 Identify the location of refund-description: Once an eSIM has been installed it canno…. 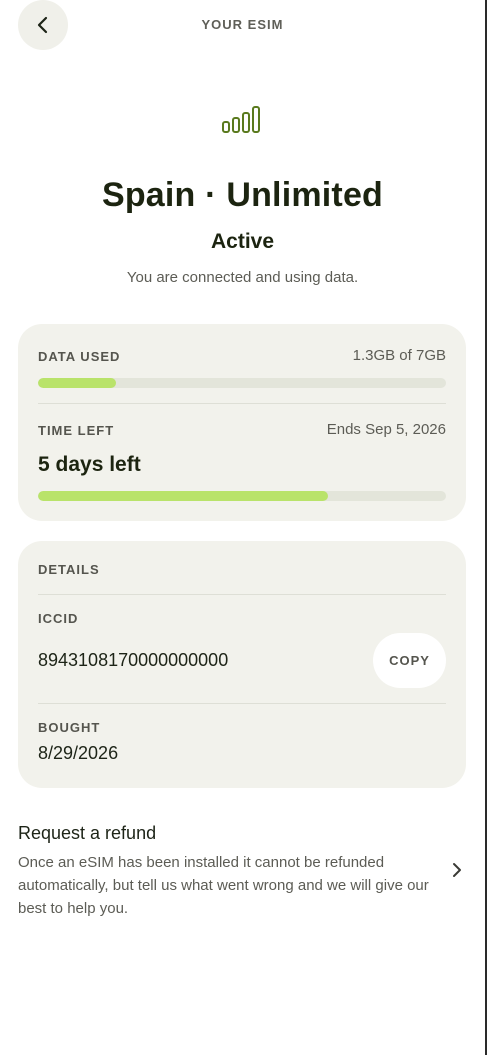
(223, 885).